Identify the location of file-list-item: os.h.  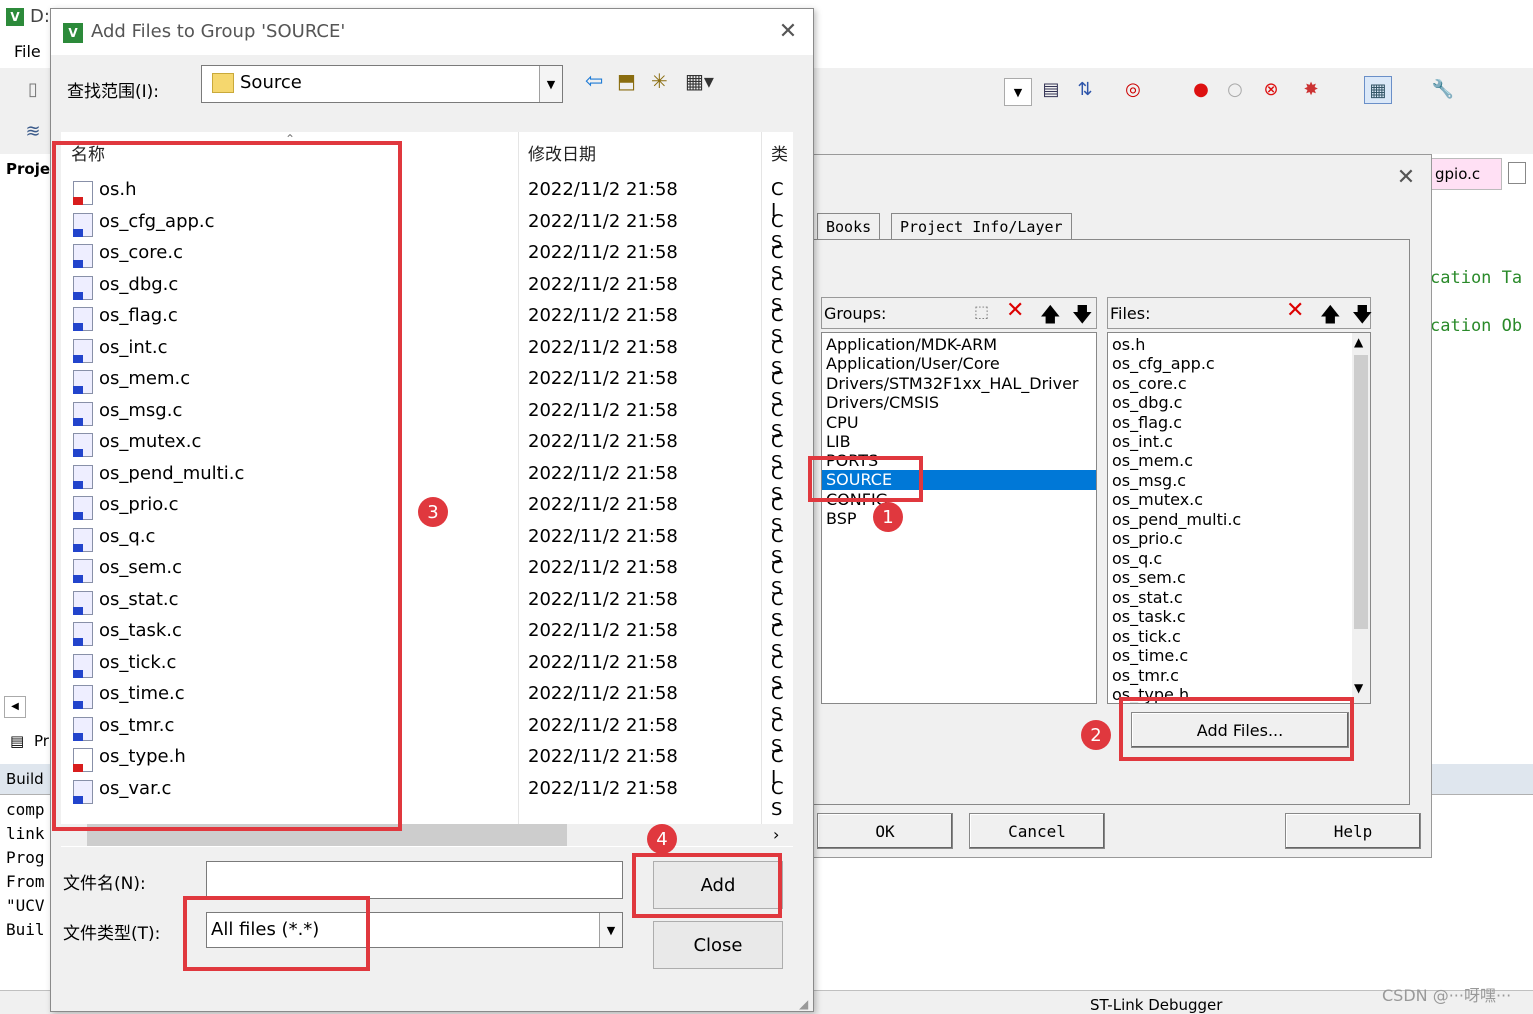
(1128, 344).